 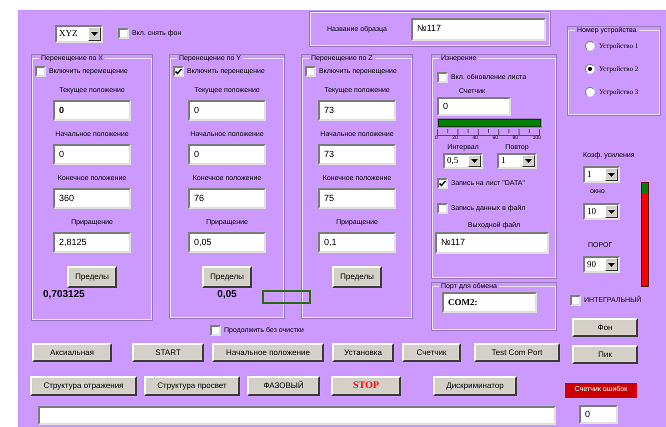 I want to click on action-button: ФАЗОВЫЙ, so click(x=283, y=386).